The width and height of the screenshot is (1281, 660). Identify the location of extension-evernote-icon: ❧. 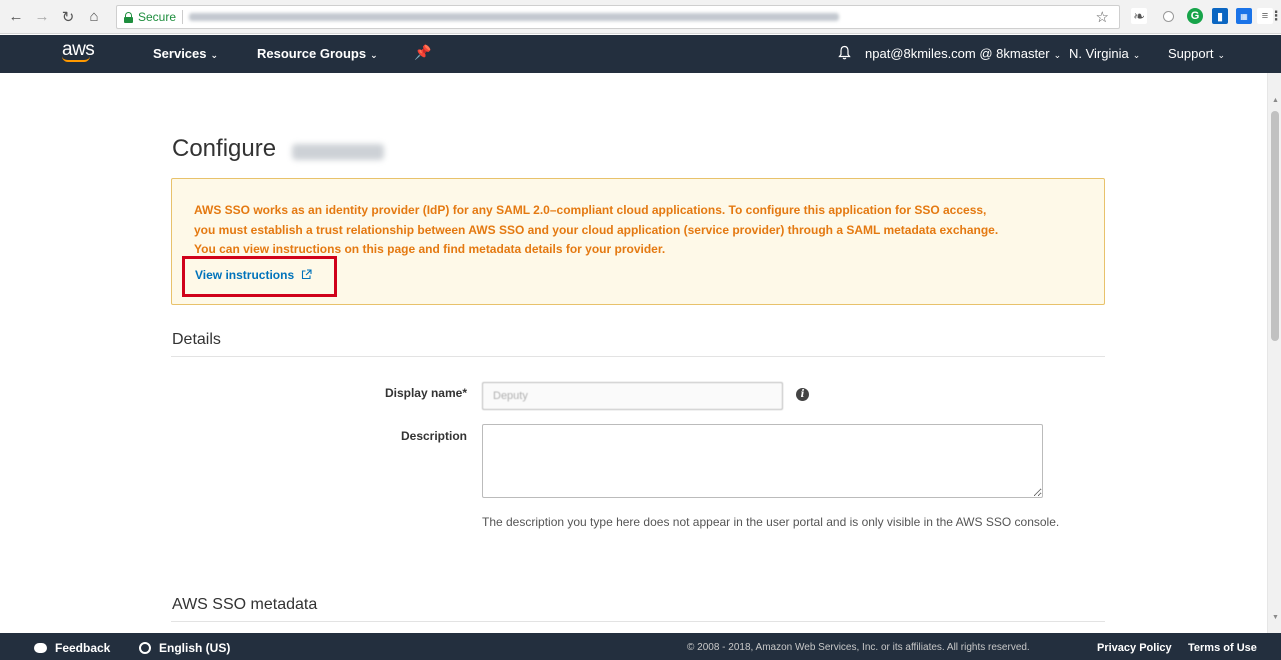
(1139, 16).